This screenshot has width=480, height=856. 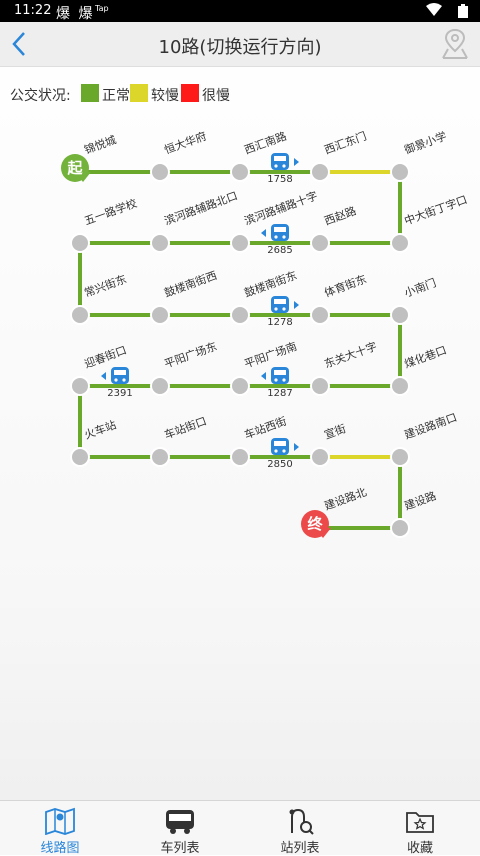 I want to click on station-label: 宣街, so click(x=334, y=431).